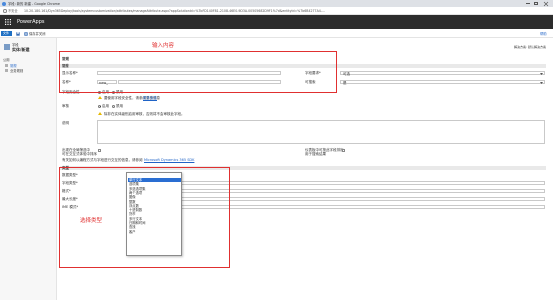 Image resolution: width=553 pixels, height=300 pixels. Describe the element at coordinates (276, 33) in the screenshot. I see `command-bar: 文件 保存并关闭 帮助` at that location.